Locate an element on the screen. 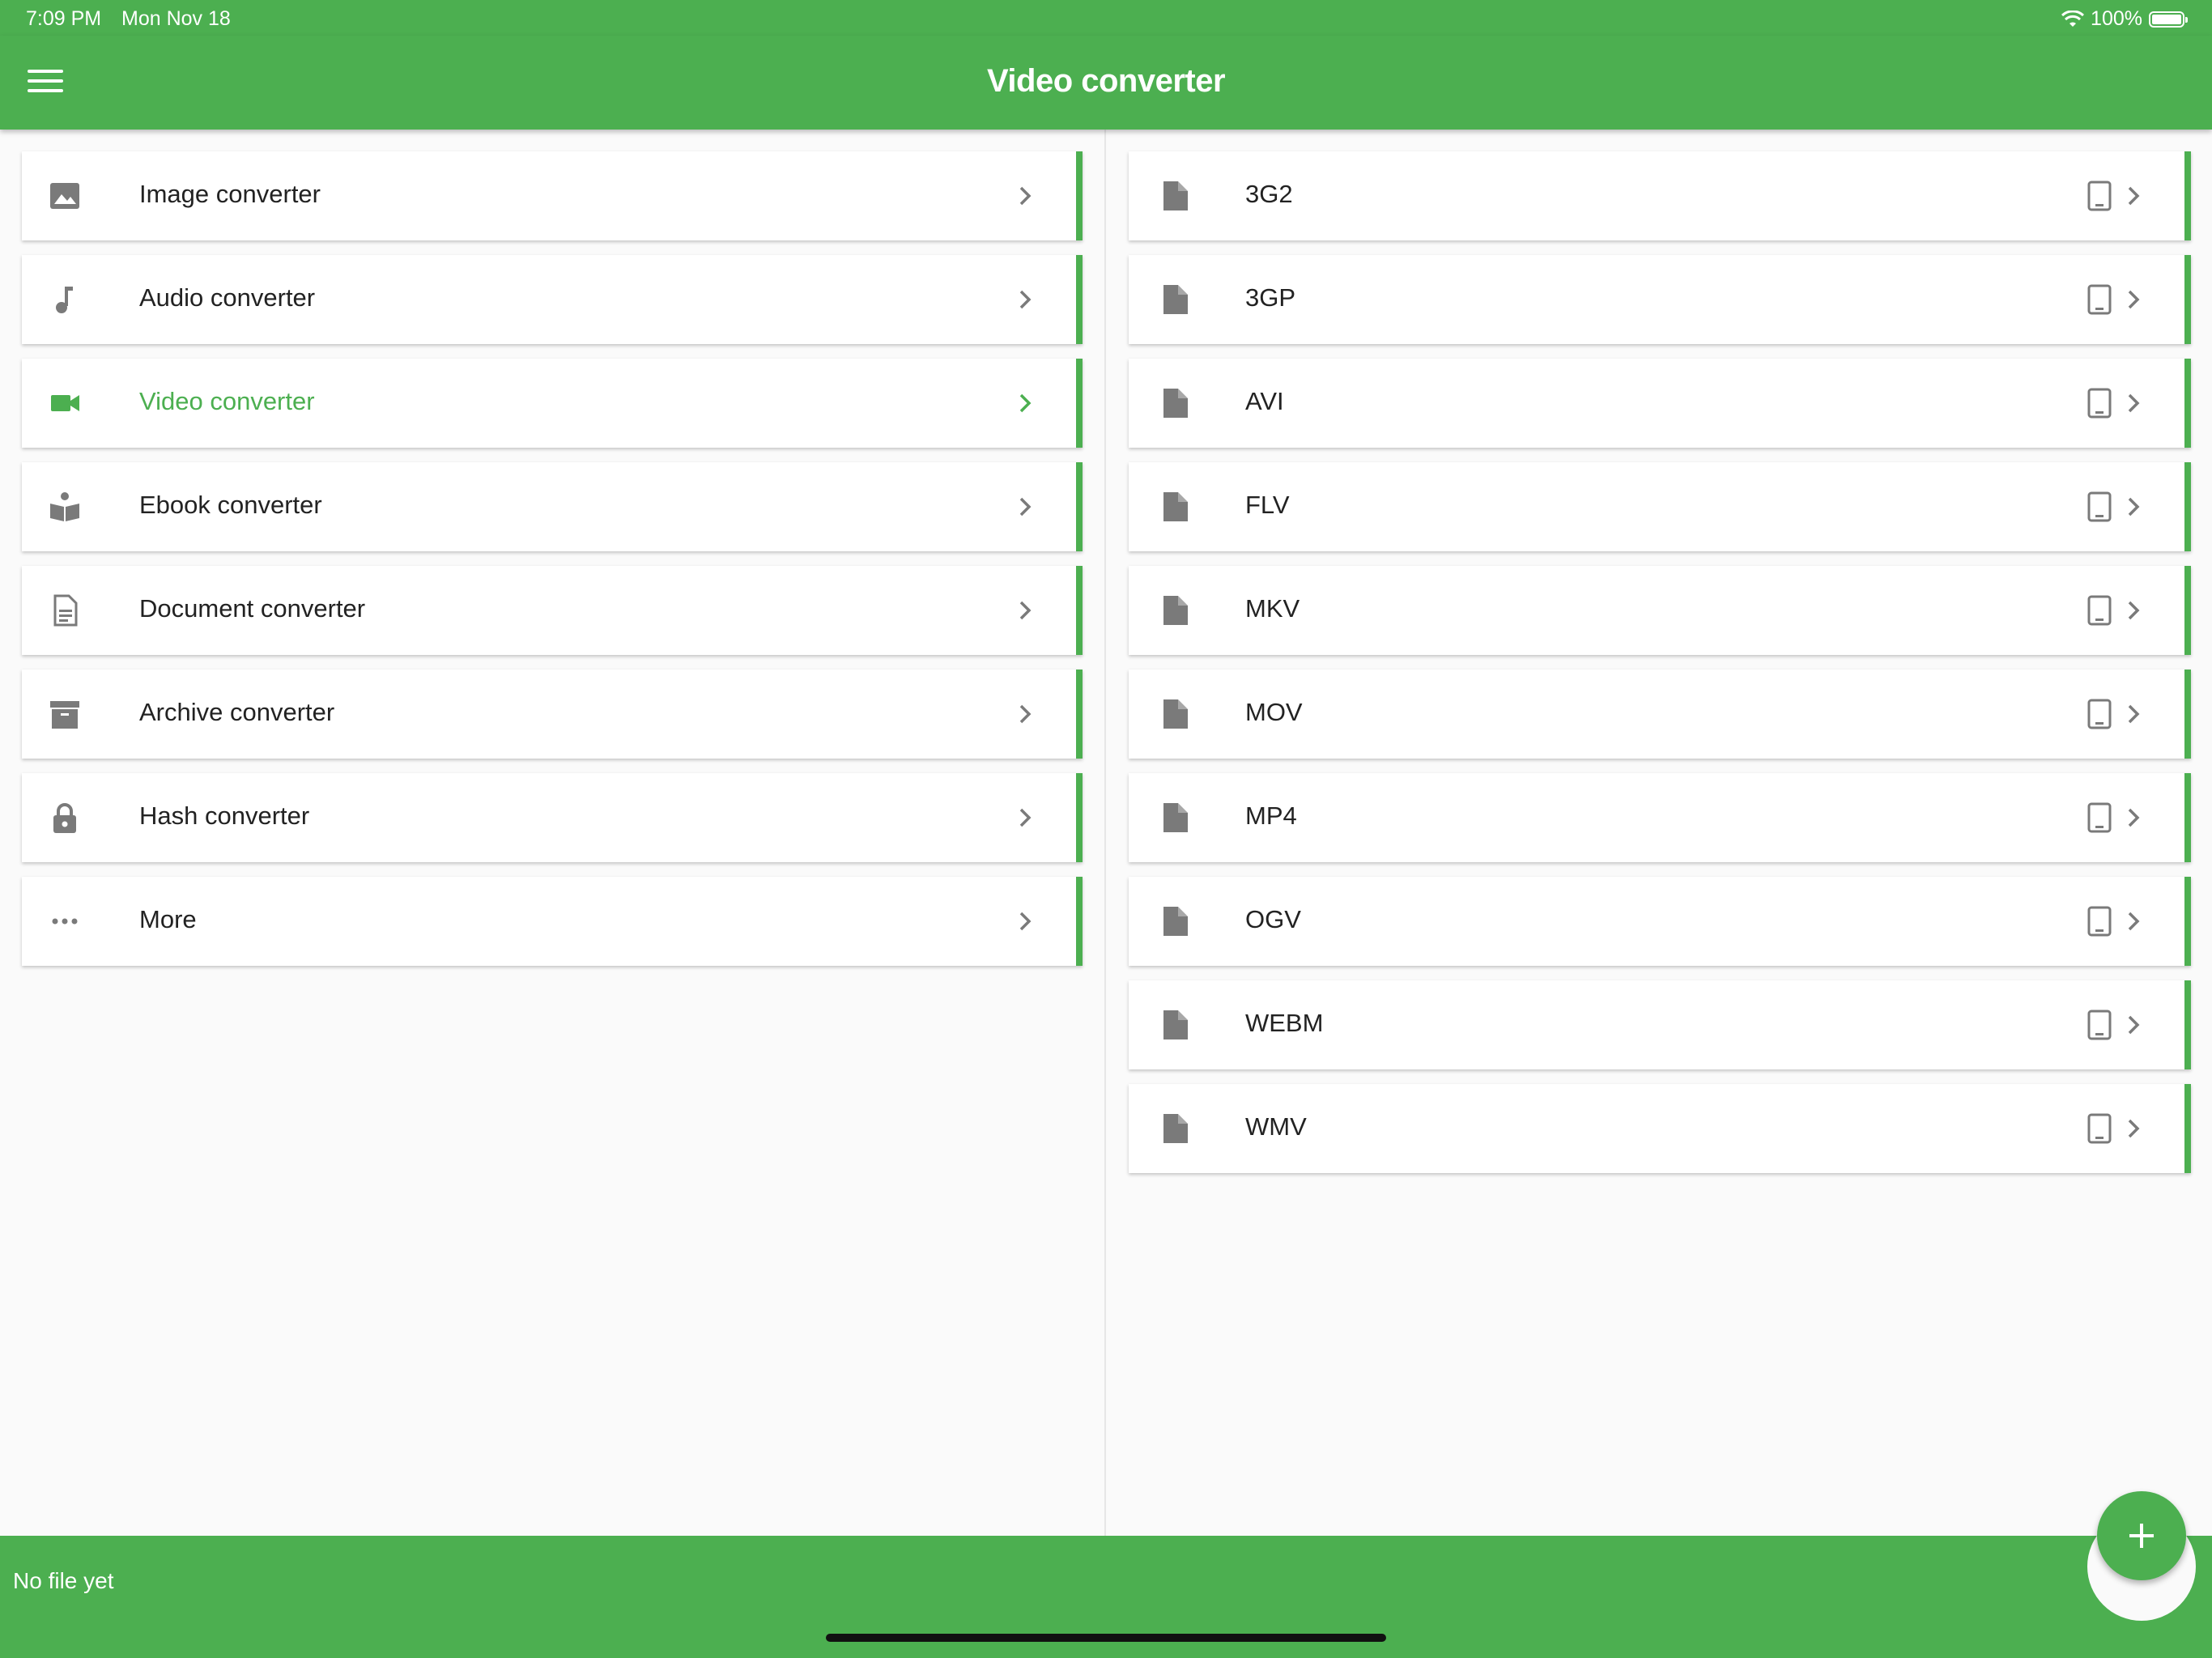 The width and height of the screenshot is (2212, 1658). book-reader-icon is located at coordinates (65, 507).